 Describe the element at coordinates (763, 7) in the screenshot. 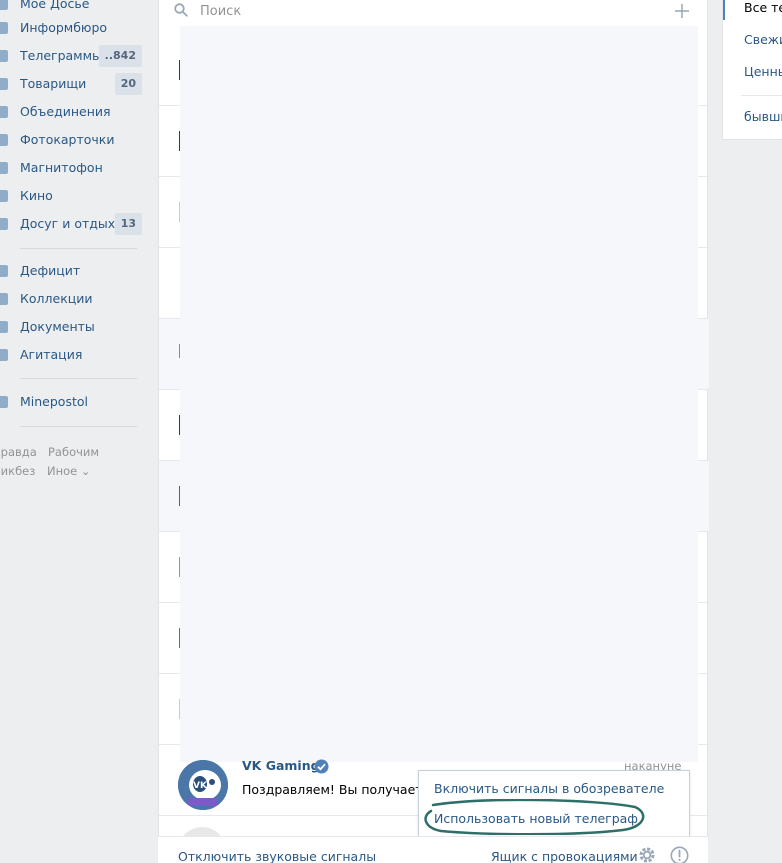

I see `filter-all: Все те` at that location.